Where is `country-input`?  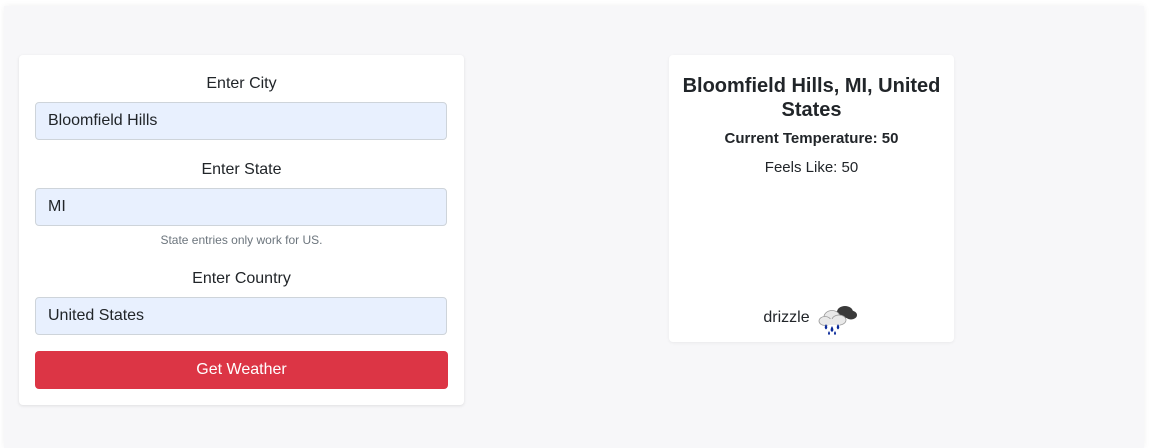 country-input is located at coordinates (241, 316).